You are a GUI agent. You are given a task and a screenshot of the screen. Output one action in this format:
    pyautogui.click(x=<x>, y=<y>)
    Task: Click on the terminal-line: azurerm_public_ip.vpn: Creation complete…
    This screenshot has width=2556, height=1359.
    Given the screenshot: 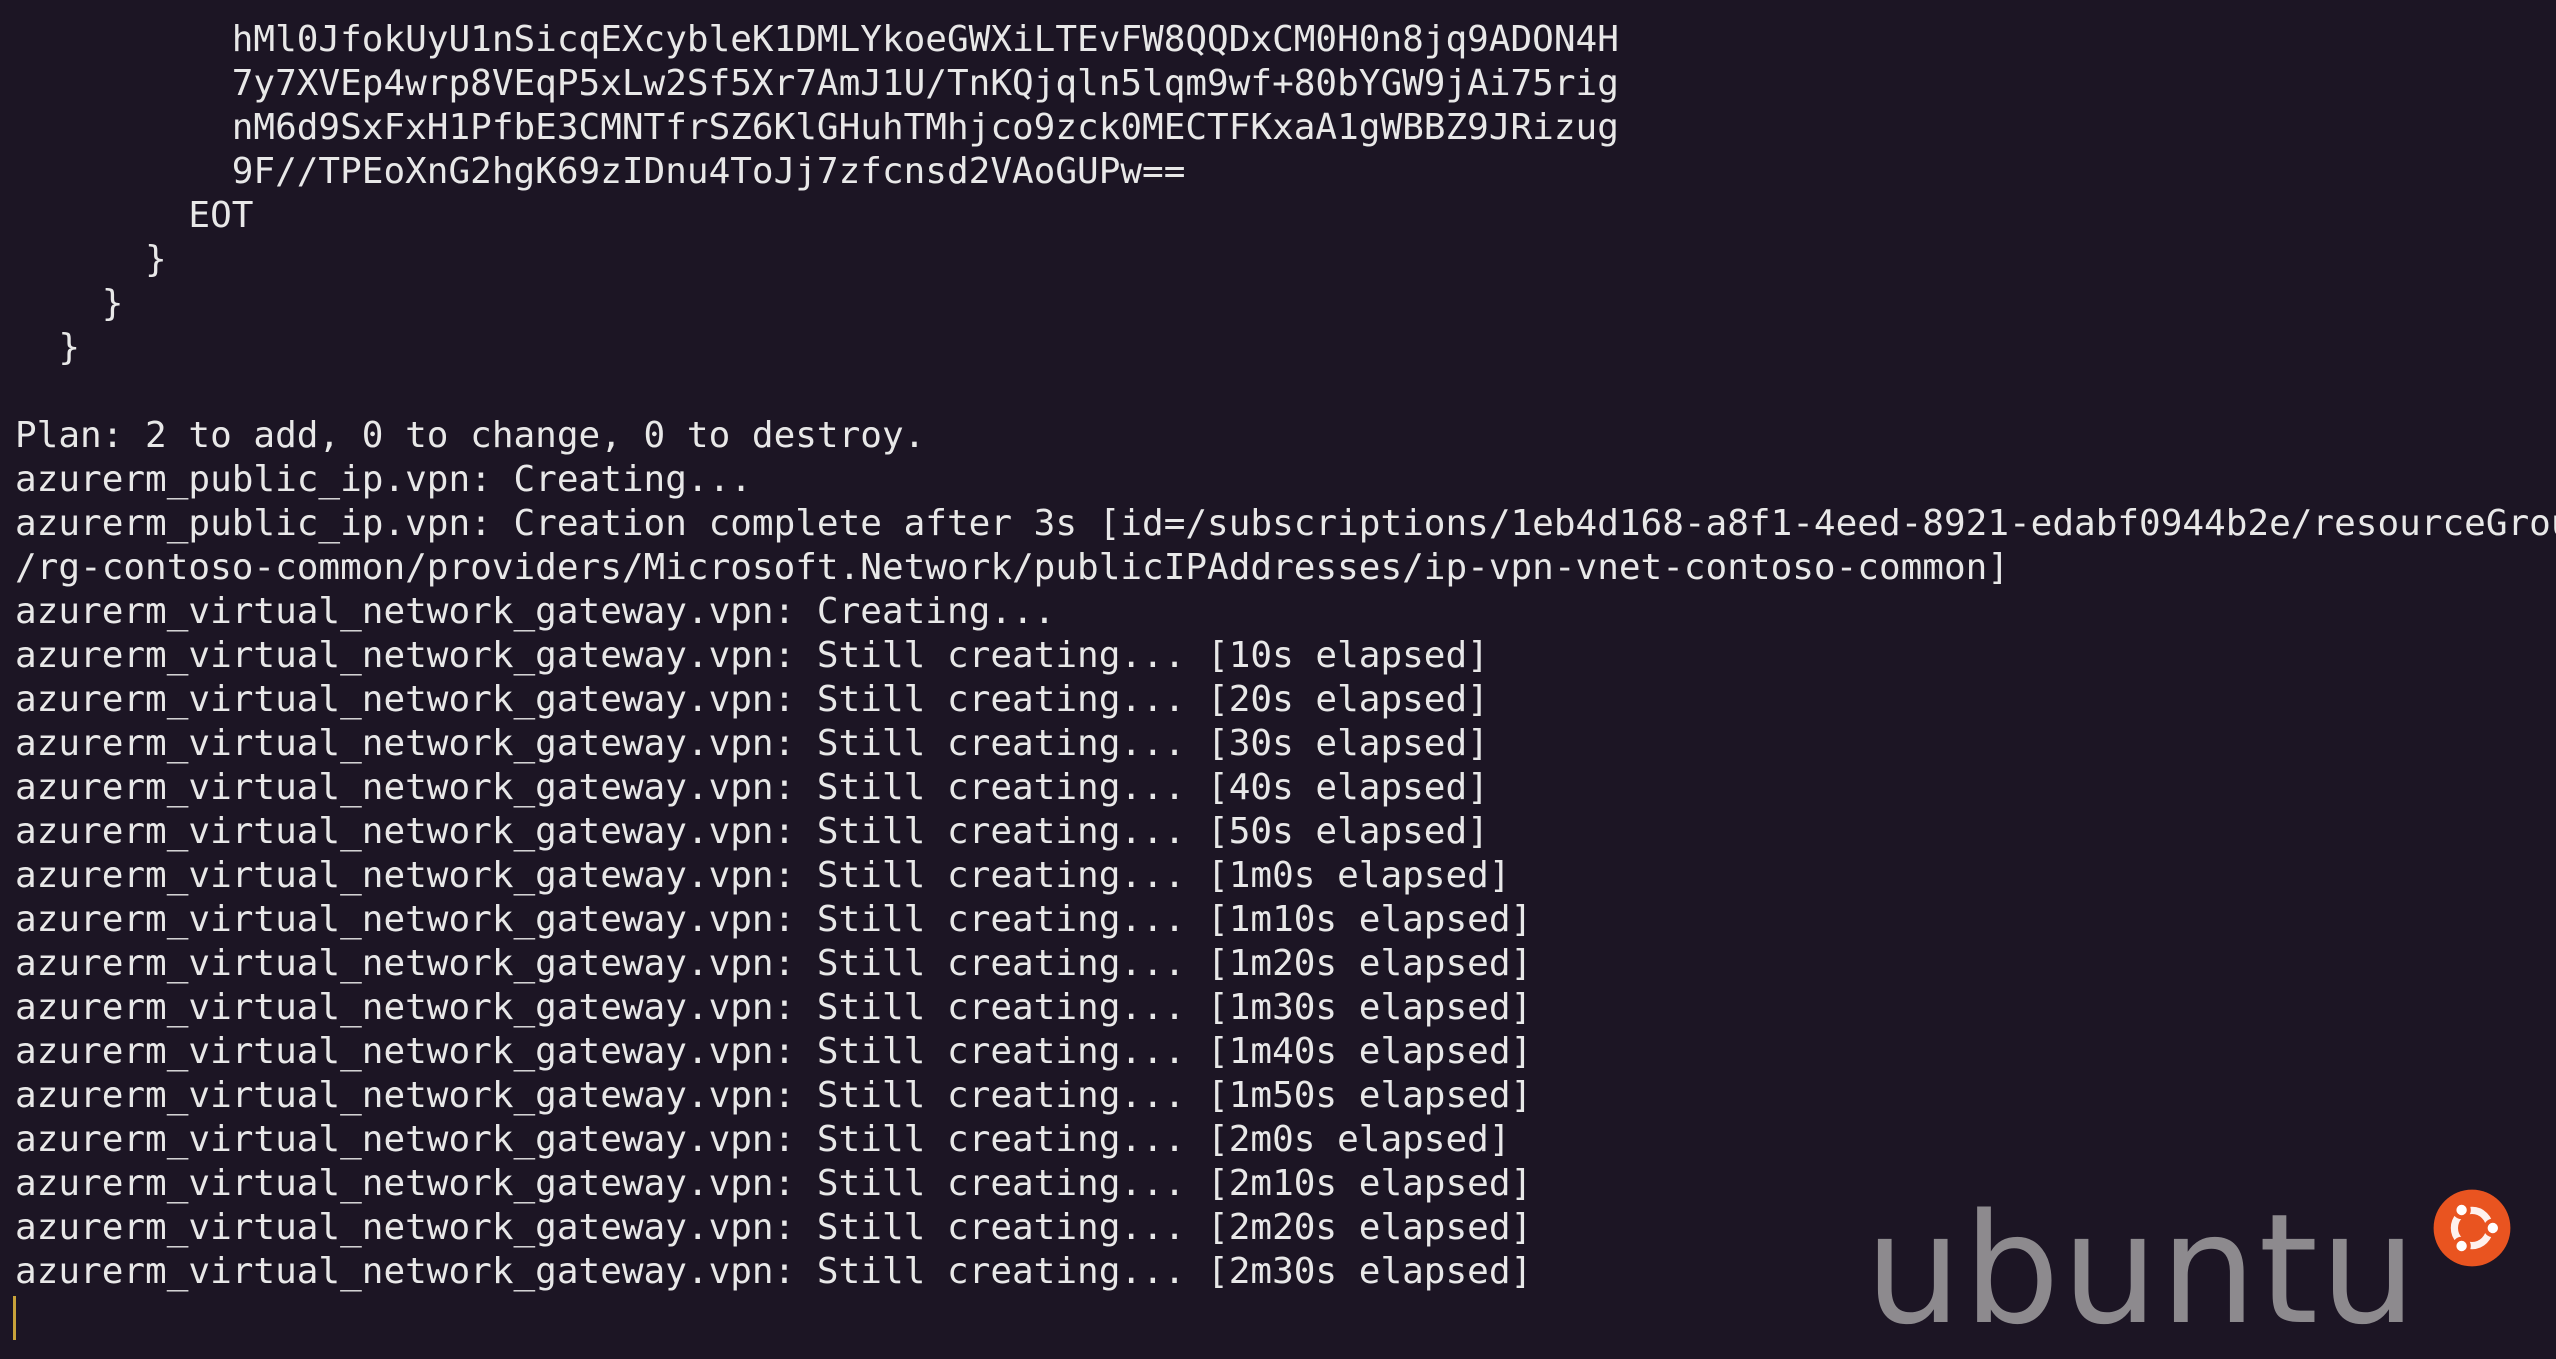 What is the action you would take?
    pyautogui.click(x=1285, y=523)
    